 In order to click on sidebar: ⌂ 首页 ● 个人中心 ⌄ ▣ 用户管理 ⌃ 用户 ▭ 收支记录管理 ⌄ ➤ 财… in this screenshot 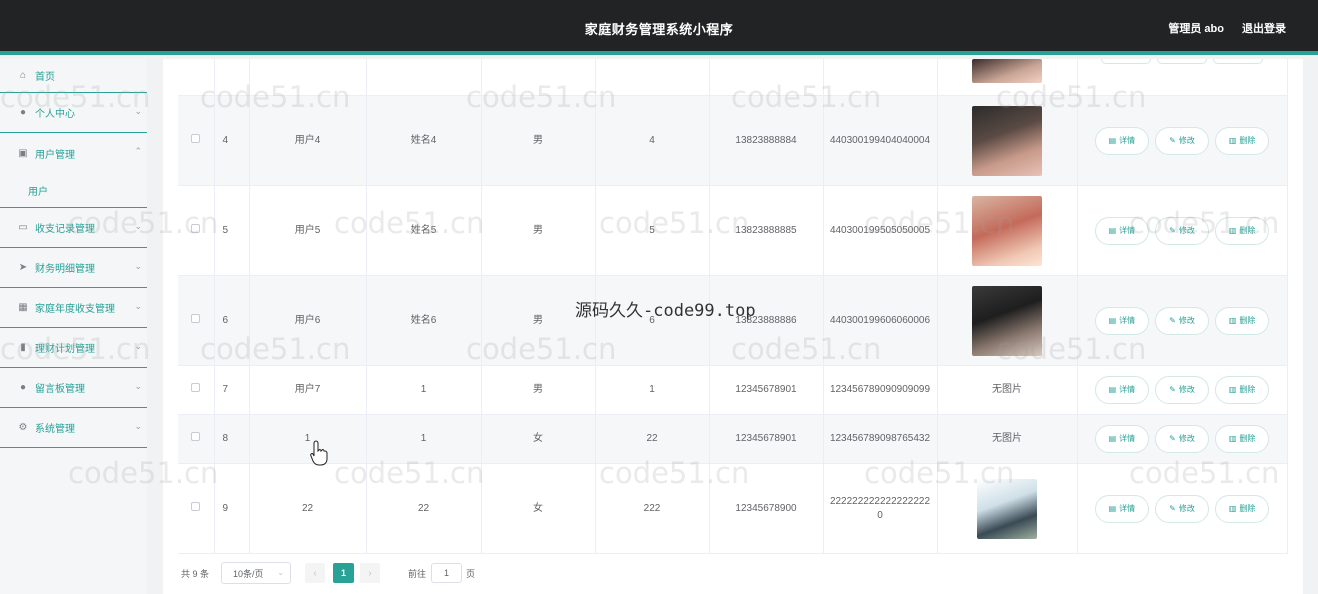, I will do `click(73, 326)`.